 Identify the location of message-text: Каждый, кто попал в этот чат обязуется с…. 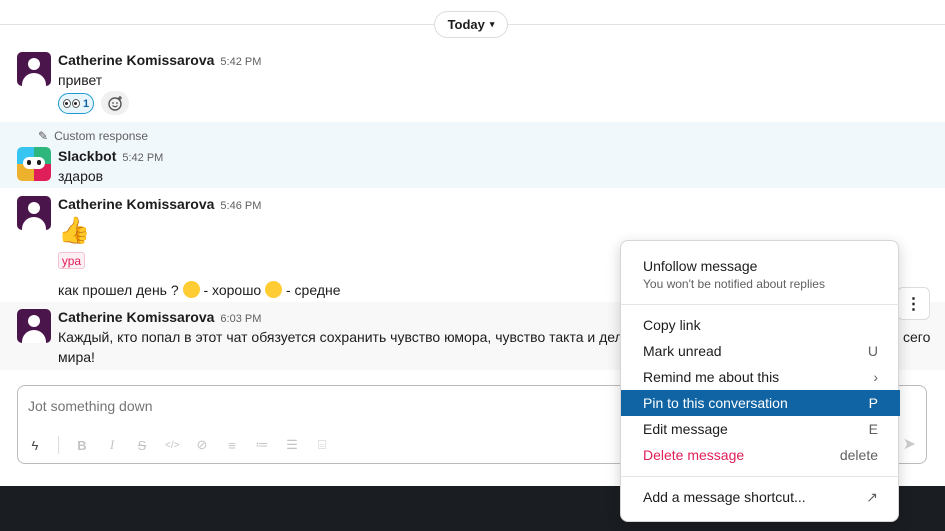
(340, 337).